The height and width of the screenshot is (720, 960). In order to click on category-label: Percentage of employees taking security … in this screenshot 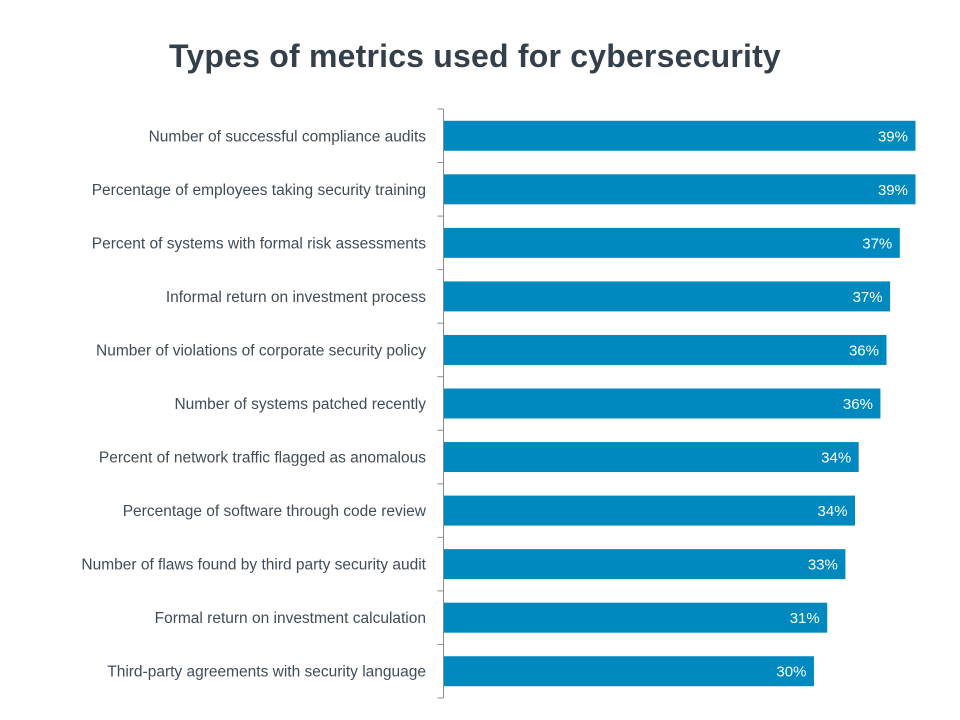, I will do `click(259, 190)`.